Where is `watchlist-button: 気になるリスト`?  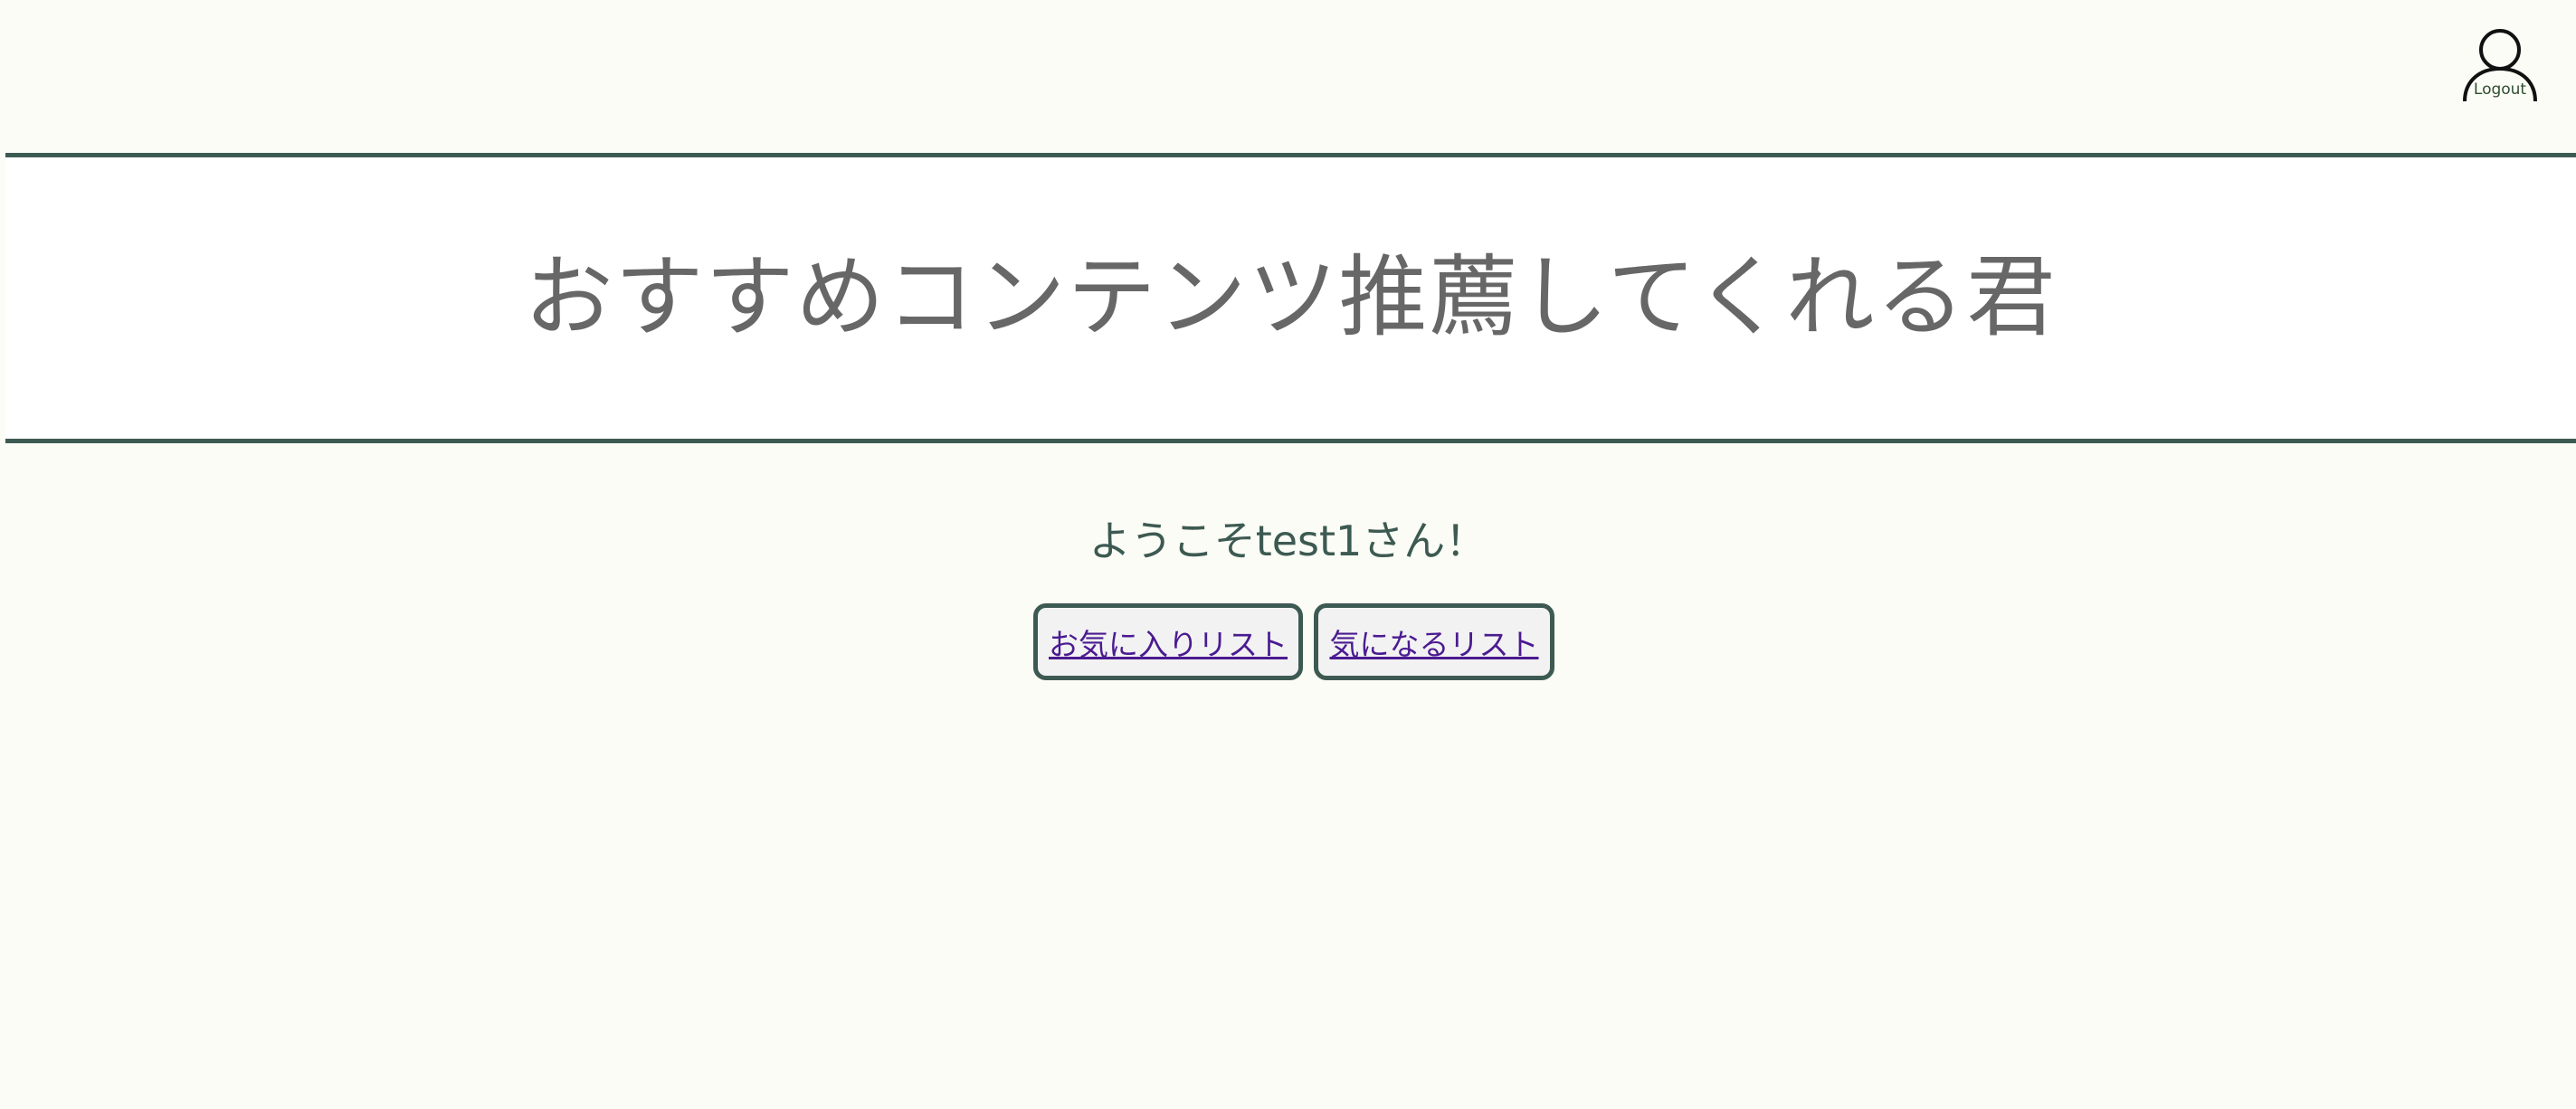
watchlist-button: 気になるリスト is located at coordinates (1434, 641).